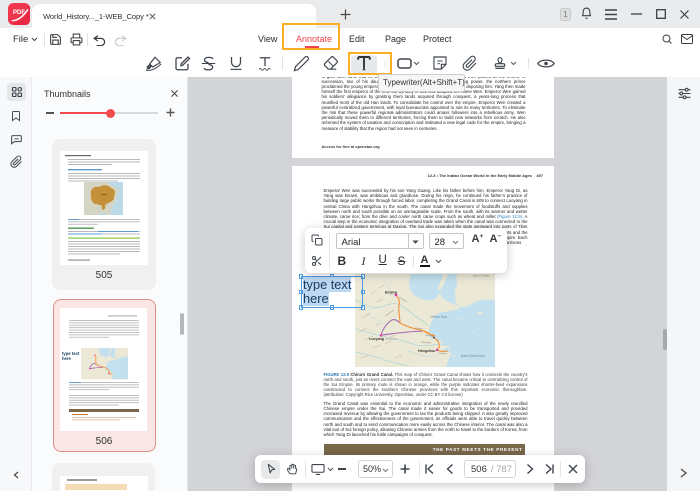 This screenshot has width=700, height=491. I want to click on svg-text: PDF, so click(19, 13).